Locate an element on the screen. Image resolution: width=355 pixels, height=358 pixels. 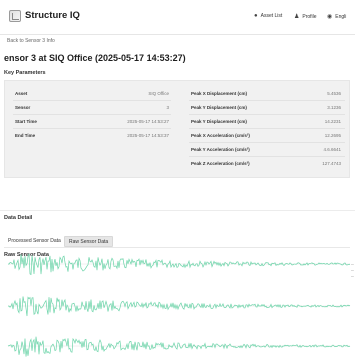
param-label: Peak Z Acceleration (cm/s²) is located at coordinates (220, 163).